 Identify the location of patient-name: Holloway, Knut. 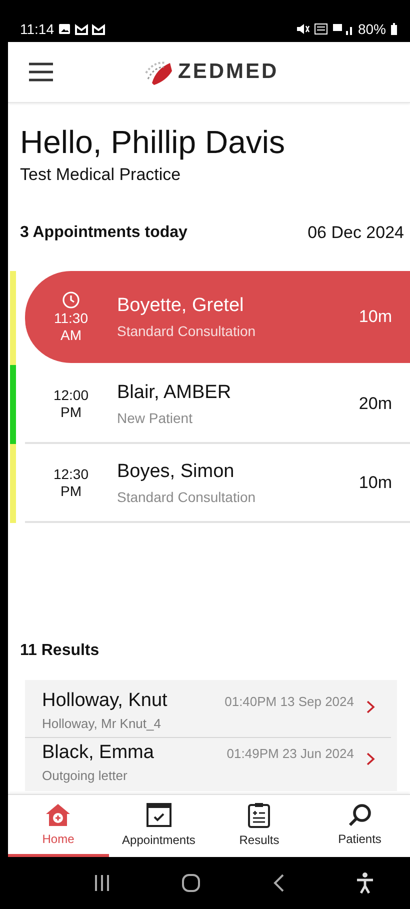
(105, 701).